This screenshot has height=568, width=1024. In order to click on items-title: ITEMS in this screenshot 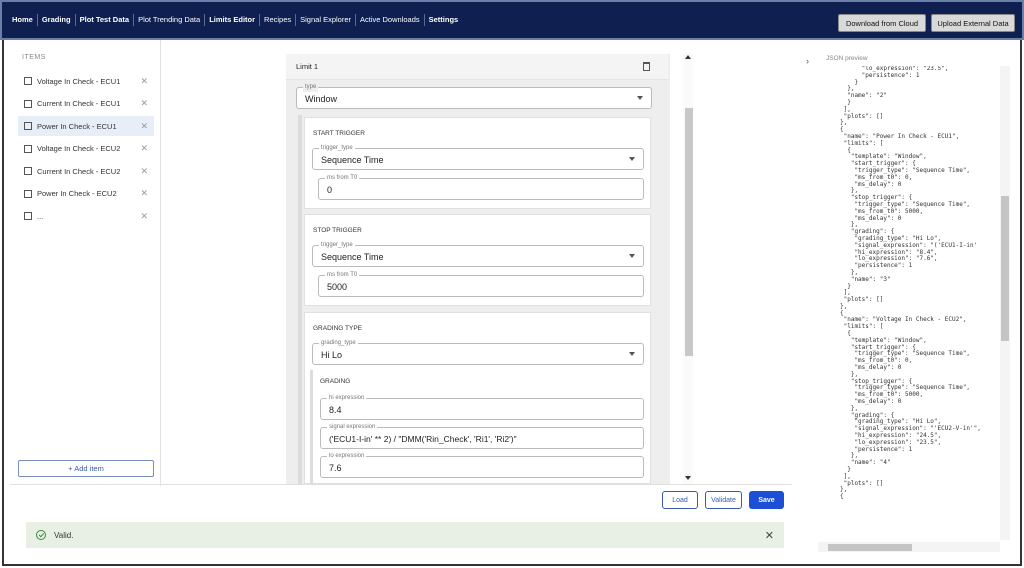, I will do `click(34, 57)`.